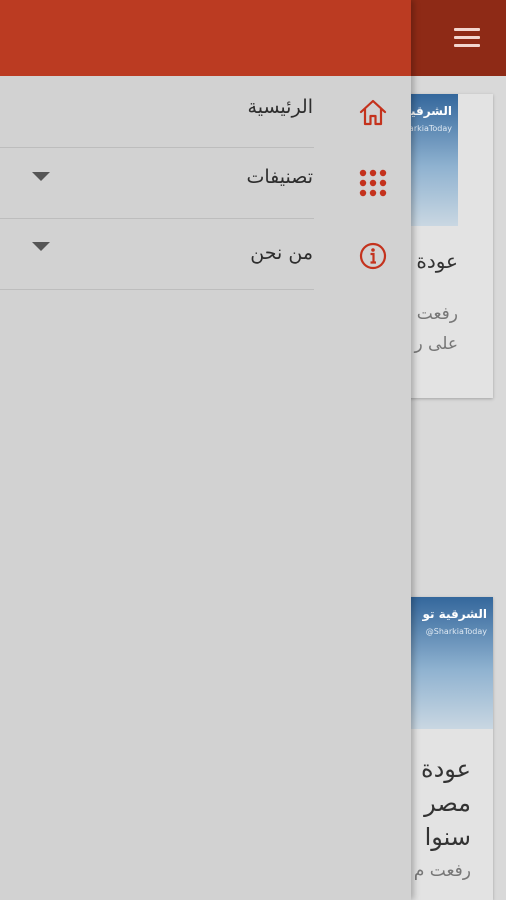  I want to click on news-card-excerpt: رفعت م, so click(442, 871).